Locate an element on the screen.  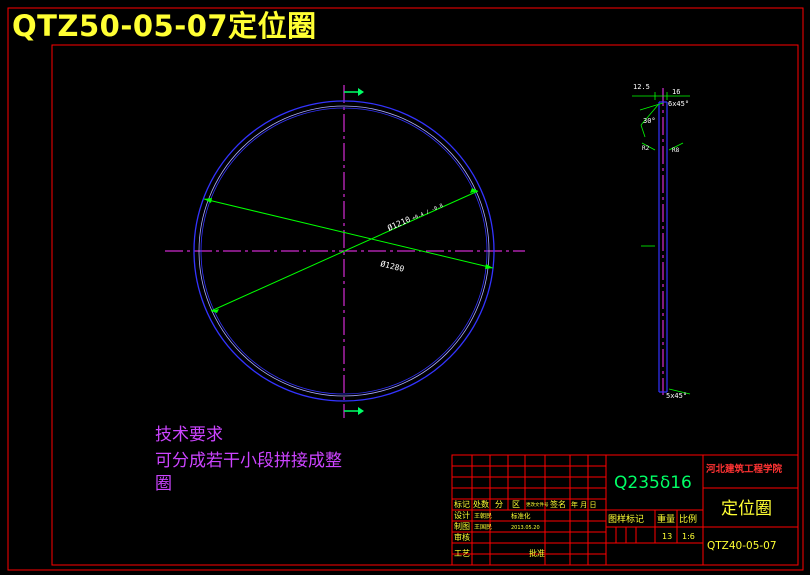
drafter-name: 王国民 is located at coordinates (483, 527).